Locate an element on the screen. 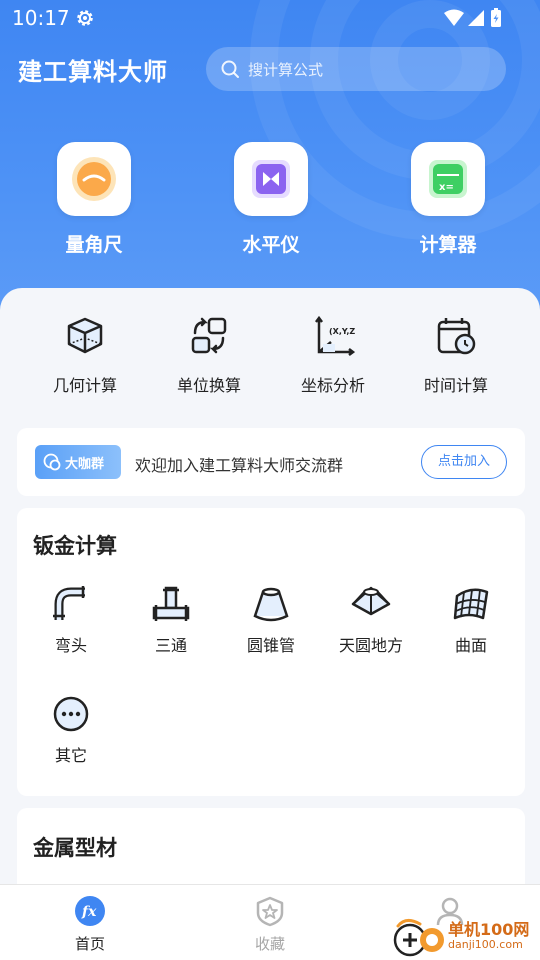  coordinate-axis-icon: (X,Y,Z) is located at coordinates (335, 335).